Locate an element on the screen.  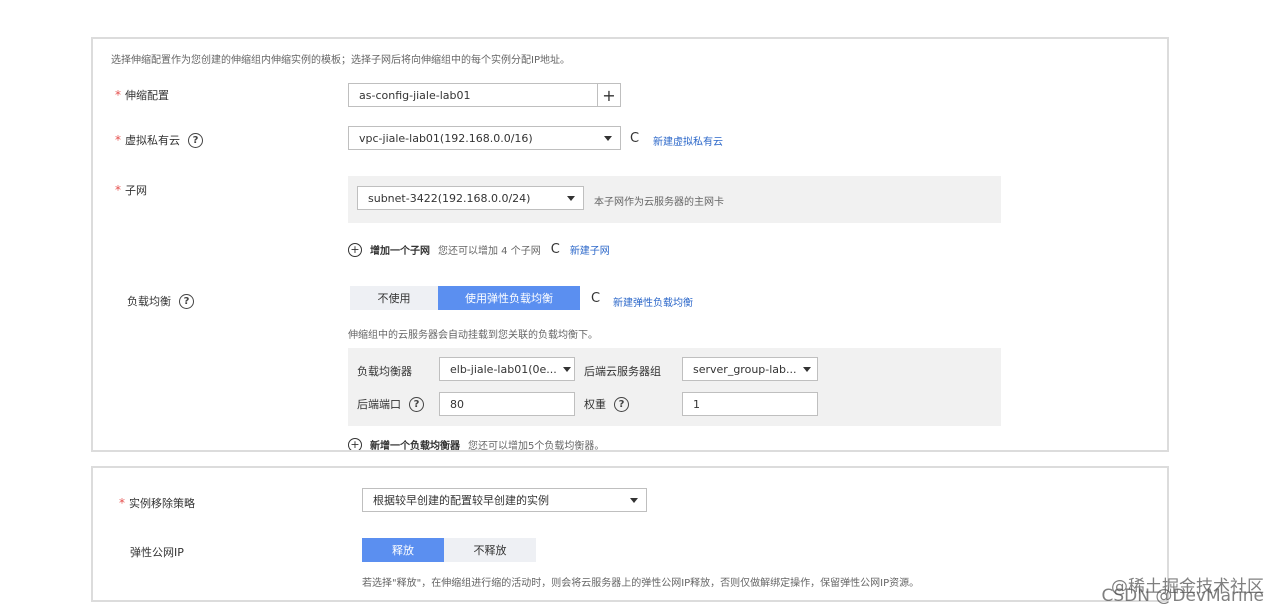
as-config-label: * 伸缩配置 is located at coordinates (142, 95).